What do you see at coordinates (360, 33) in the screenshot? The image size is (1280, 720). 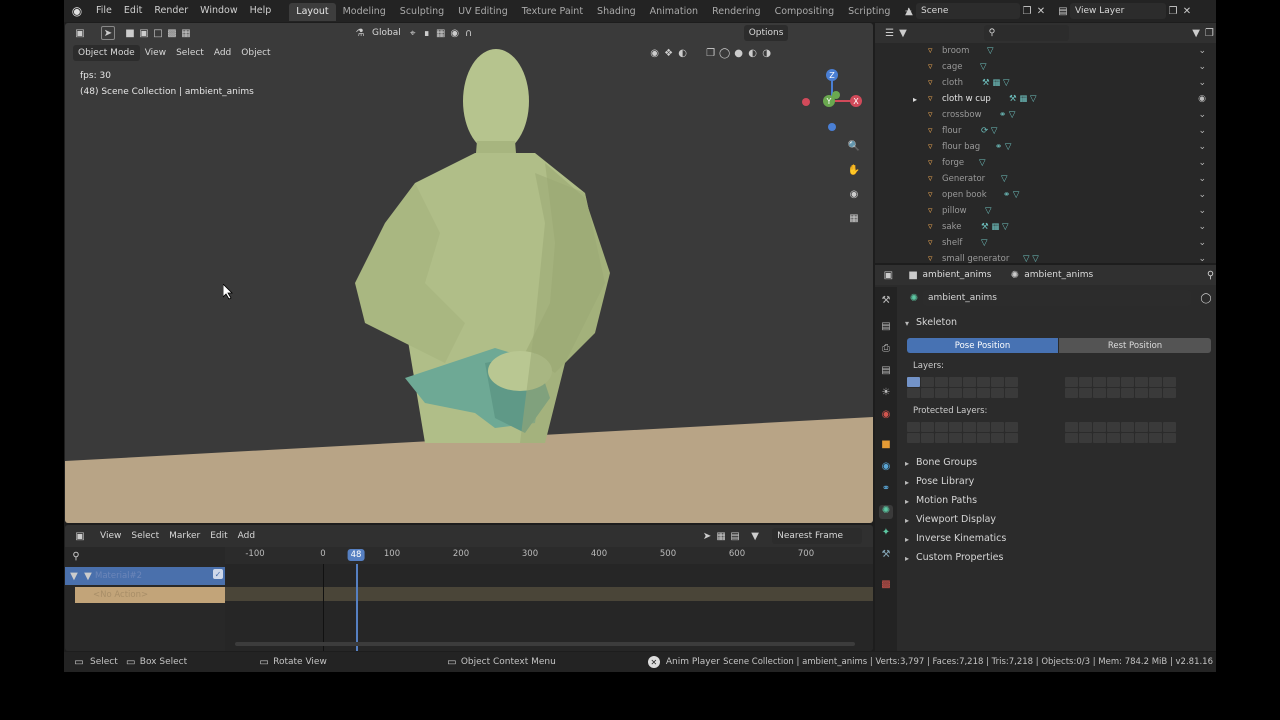 I see `orientation-icon: ⚗` at bounding box center [360, 33].